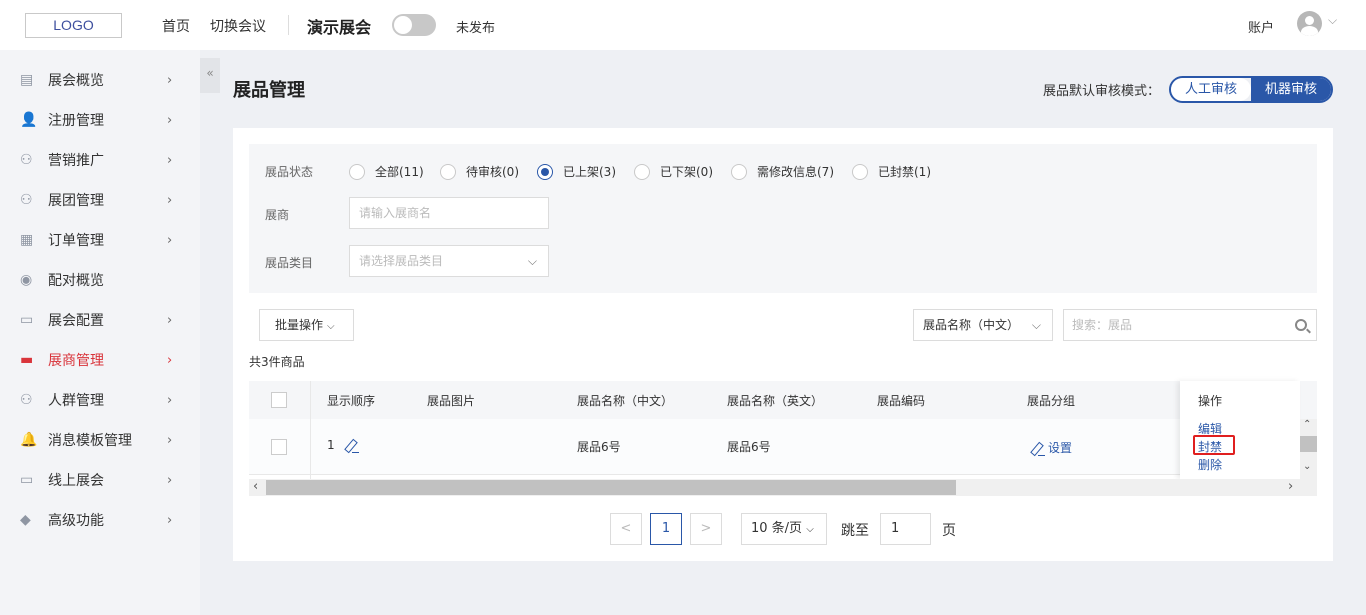  I want to click on nav-switch-meeting: 切换会议, so click(238, 26).